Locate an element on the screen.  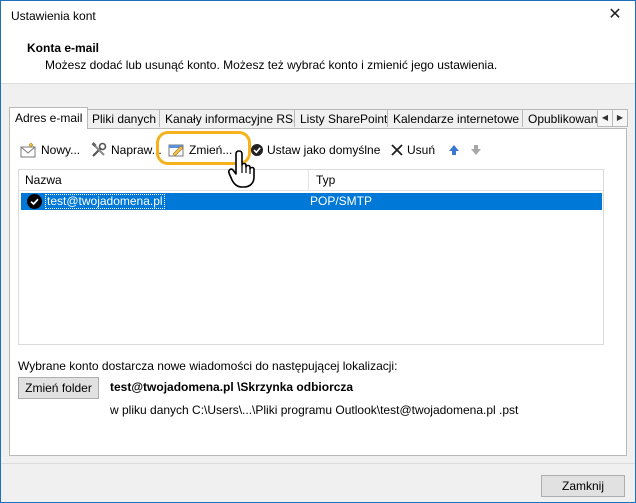
set-default-button: Ustaw jako domyślne is located at coordinates (315, 150).